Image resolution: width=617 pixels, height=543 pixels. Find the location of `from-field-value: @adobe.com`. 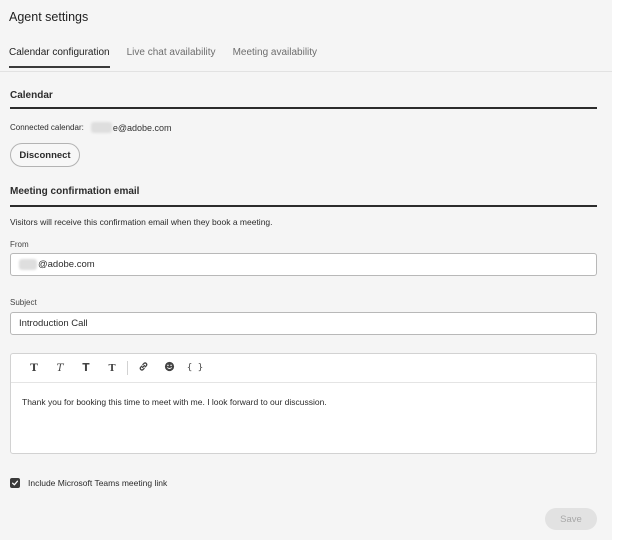

from-field-value: @adobe.com is located at coordinates (66, 264).